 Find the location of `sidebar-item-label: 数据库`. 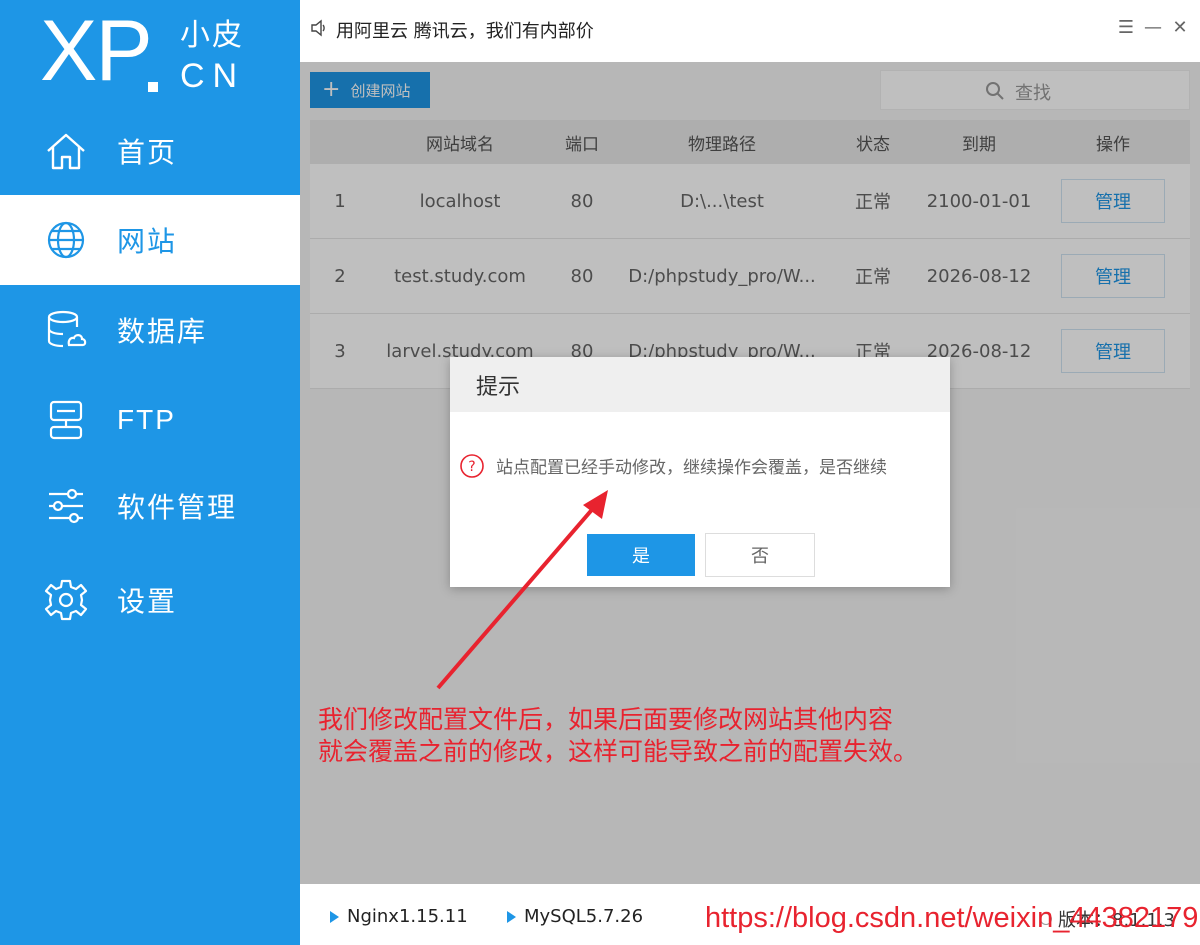

sidebar-item-label: 数据库 is located at coordinates (162, 331).